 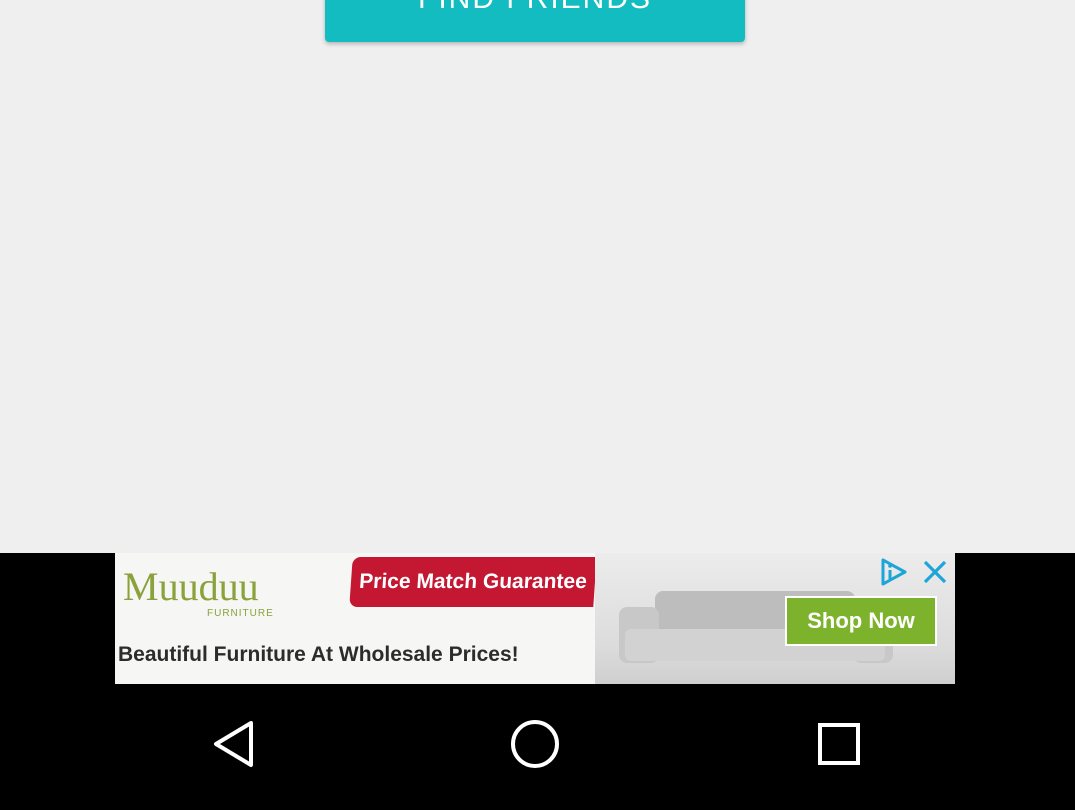 What do you see at coordinates (935, 572) in the screenshot?
I see `close-icon` at bounding box center [935, 572].